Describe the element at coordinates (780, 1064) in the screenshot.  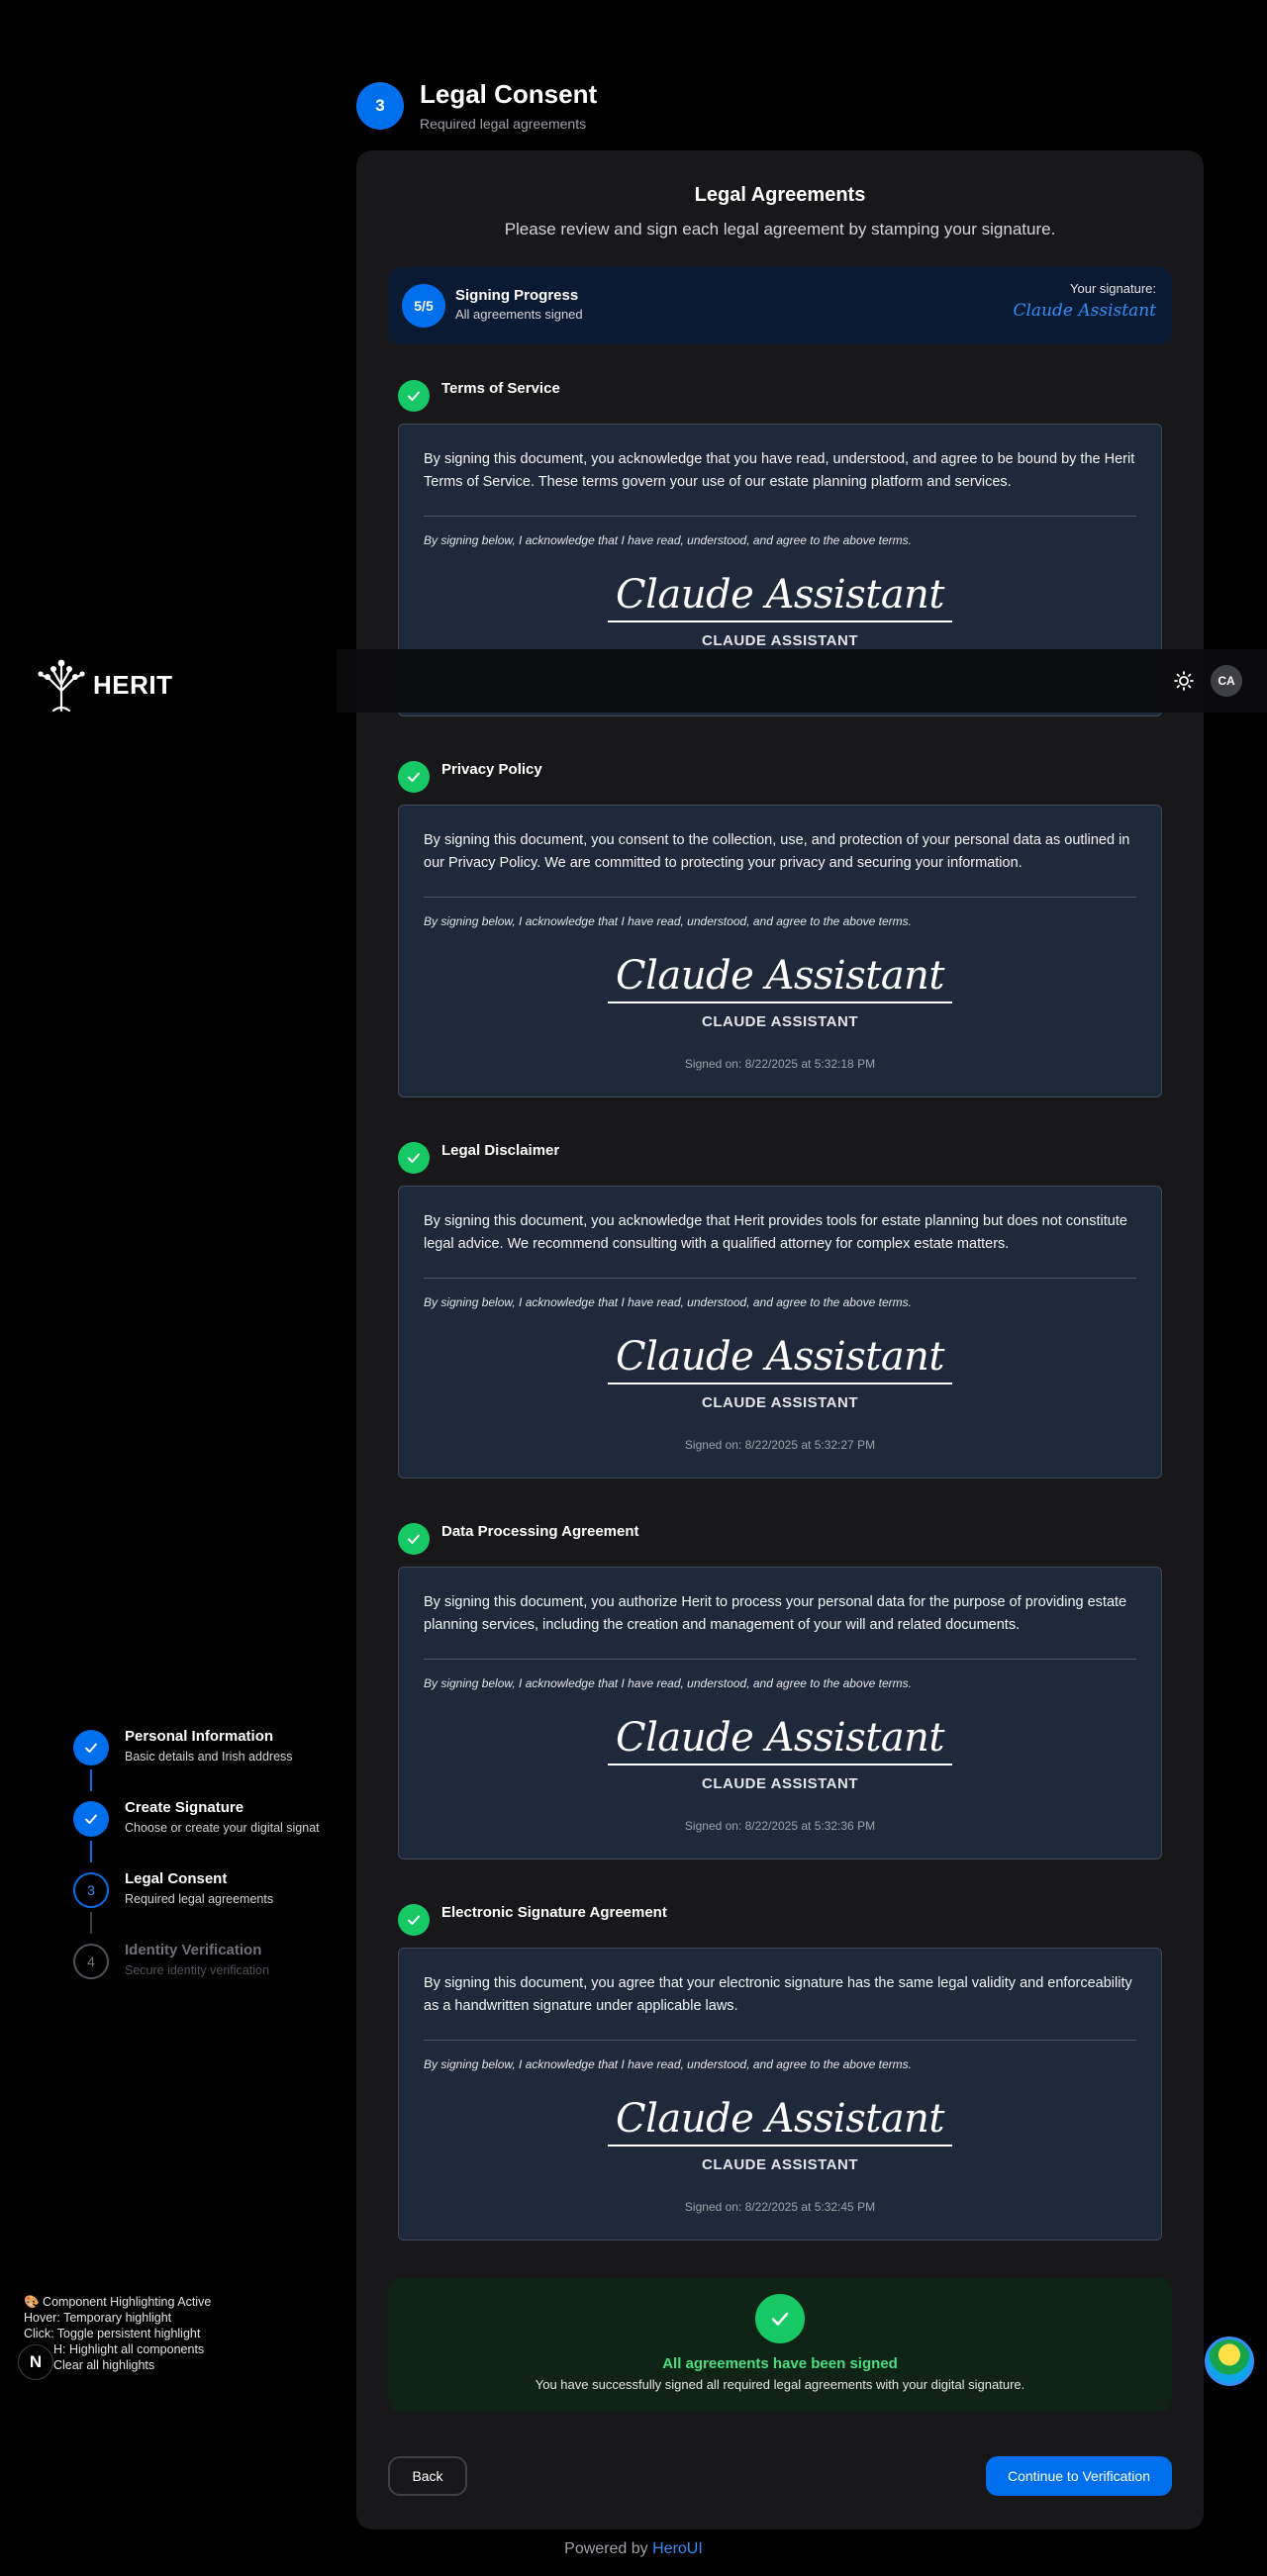
I see `signed-on-date: Signed on: 8/22/2025 at 5:32:18 PM` at that location.